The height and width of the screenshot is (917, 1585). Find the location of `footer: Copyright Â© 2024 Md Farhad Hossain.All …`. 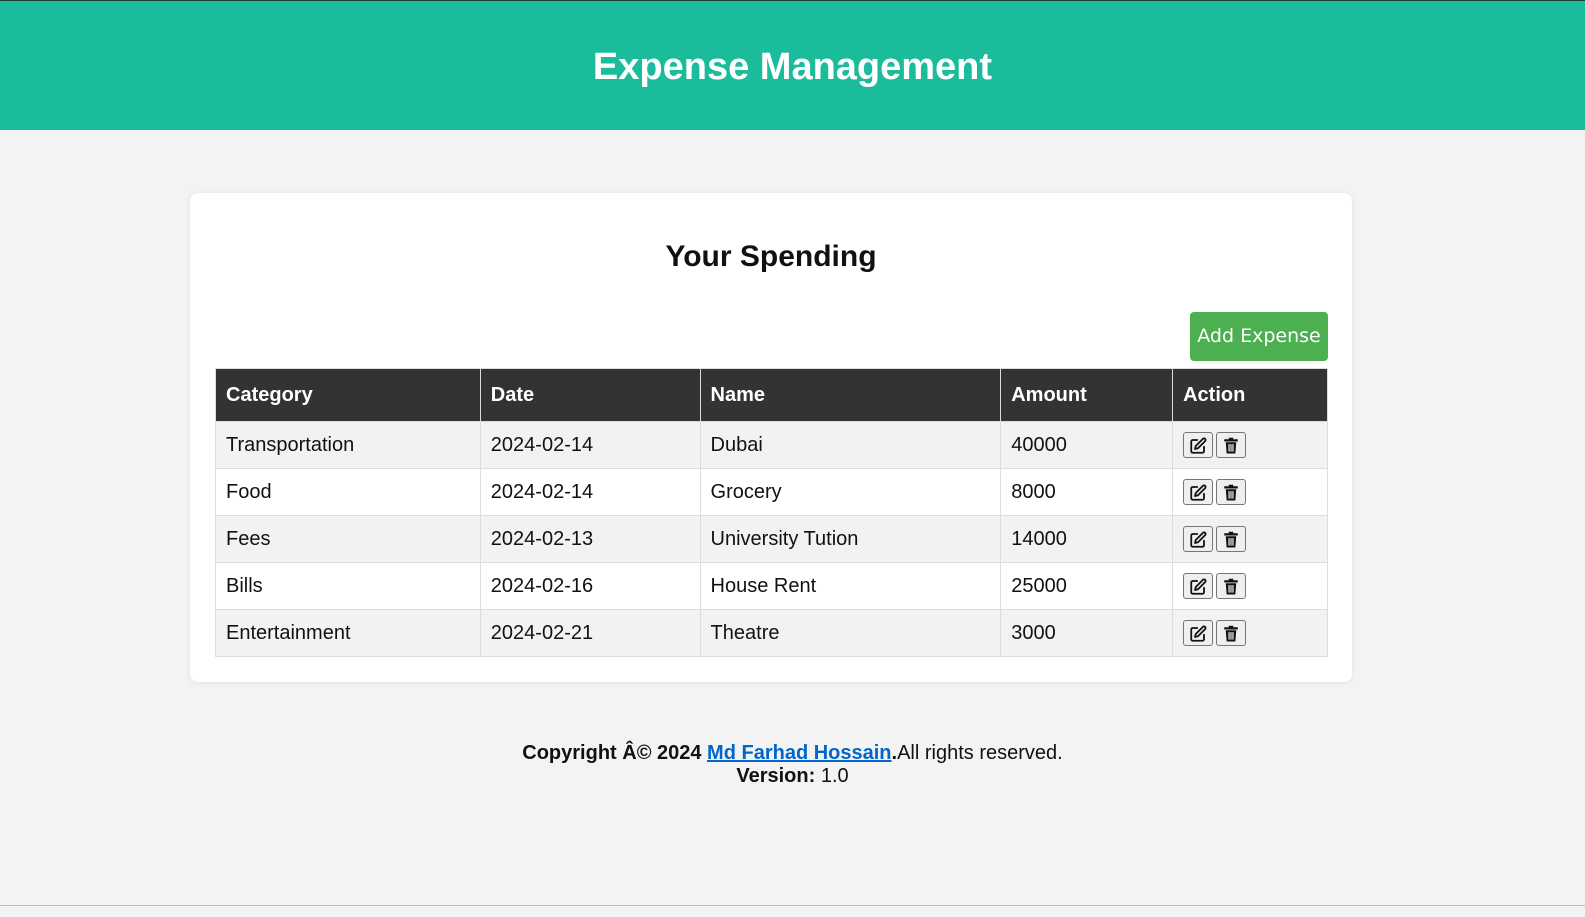

footer: Copyright Â© 2024 Md Farhad Hossain.All … is located at coordinates (792, 765).